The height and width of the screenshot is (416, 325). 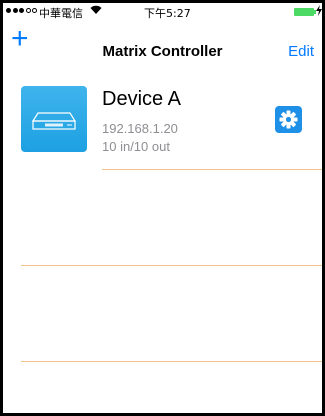 I want to click on status-bar: 中華電信 下午5:27, so click(x=162, y=12).